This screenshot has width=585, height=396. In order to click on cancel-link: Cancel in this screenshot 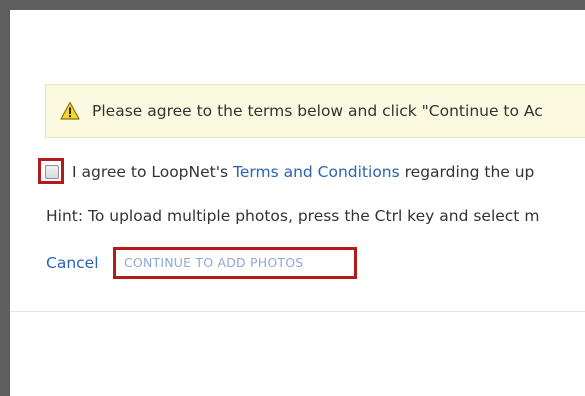, I will do `click(72, 263)`.